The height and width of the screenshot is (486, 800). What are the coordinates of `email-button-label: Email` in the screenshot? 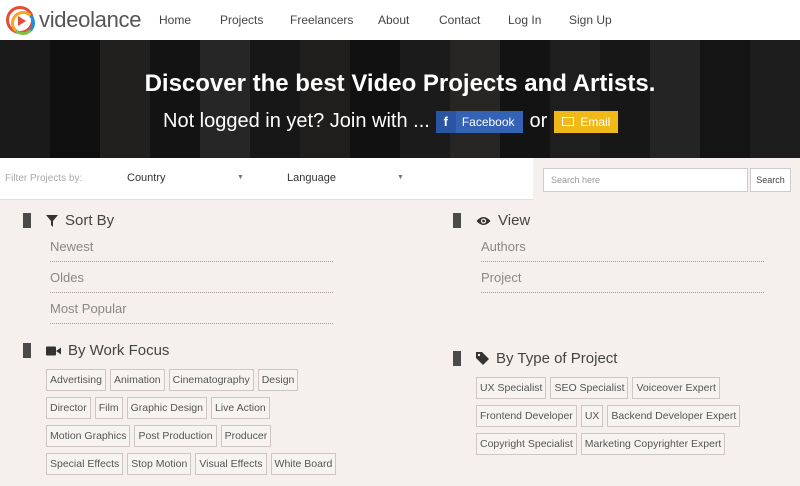 It's located at (595, 121).